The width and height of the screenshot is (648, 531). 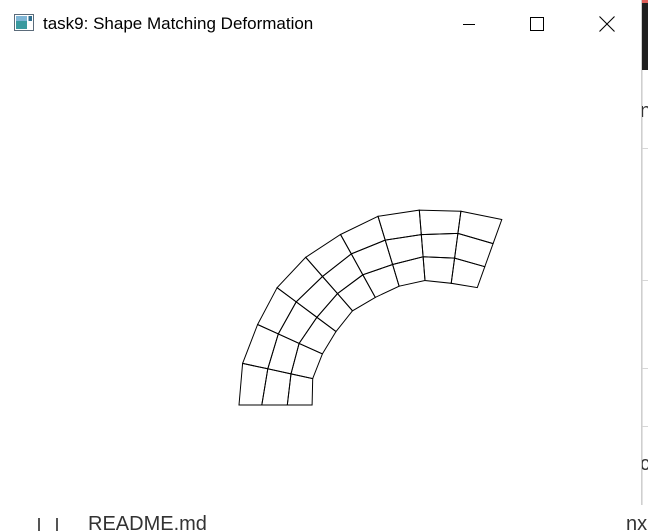 I want to click on app-window-icon, so click(x=24, y=22).